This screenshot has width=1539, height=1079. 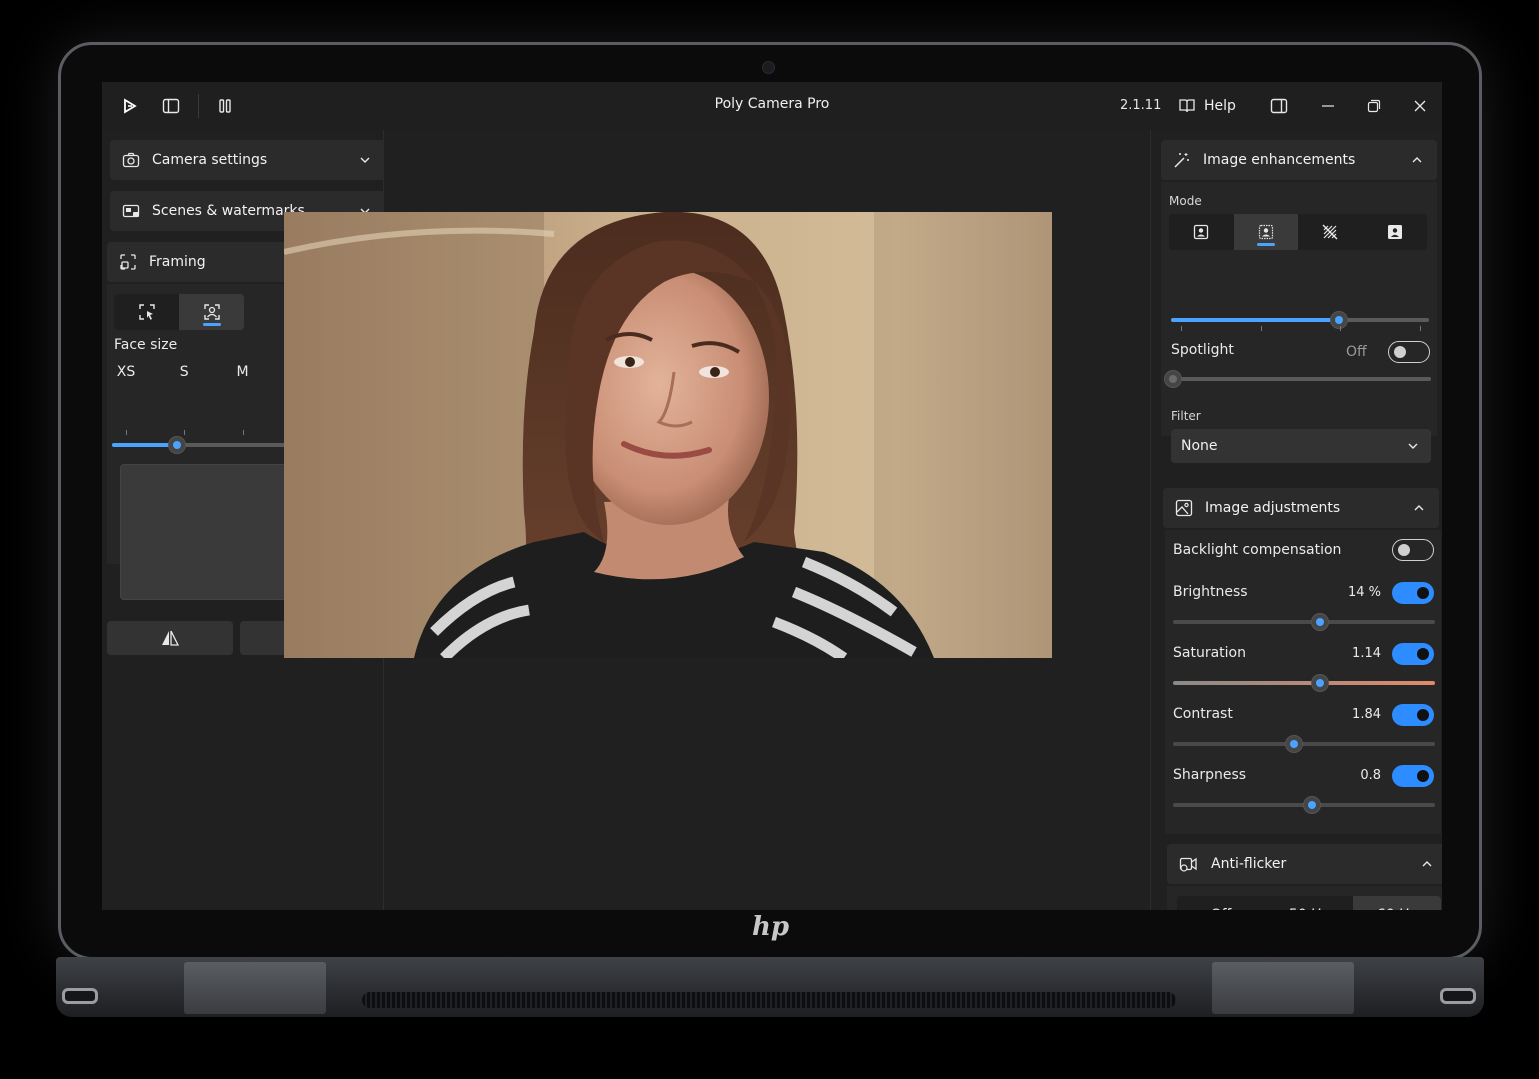 I want to click on mode-portrait-button, so click(x=1201, y=232).